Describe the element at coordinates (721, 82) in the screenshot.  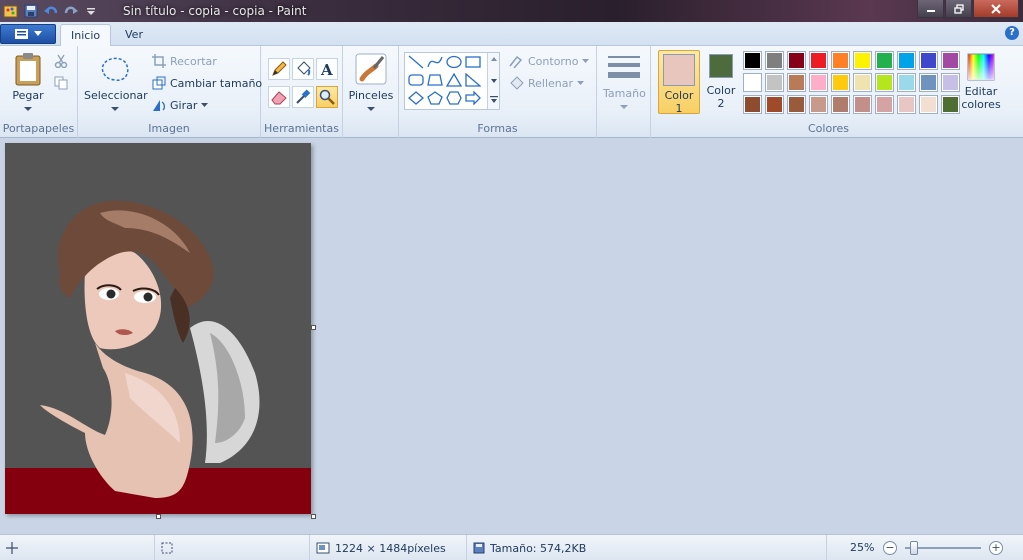
I see `color2-button: Color 2` at that location.